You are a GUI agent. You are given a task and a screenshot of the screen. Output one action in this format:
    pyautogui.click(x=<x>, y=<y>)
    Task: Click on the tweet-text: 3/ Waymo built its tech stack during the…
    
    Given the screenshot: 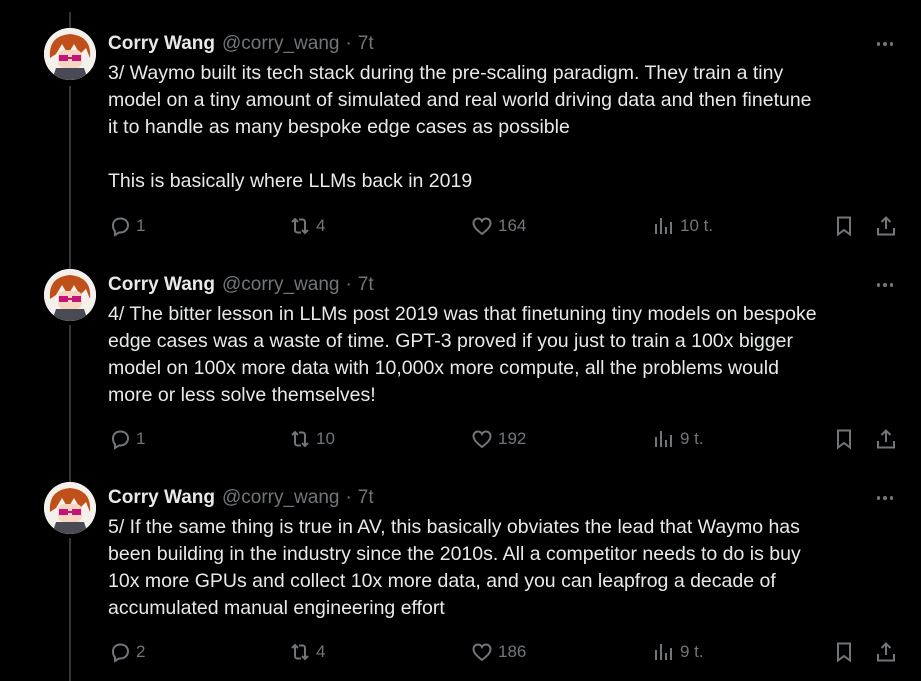 What is the action you would take?
    pyautogui.click(x=460, y=127)
    